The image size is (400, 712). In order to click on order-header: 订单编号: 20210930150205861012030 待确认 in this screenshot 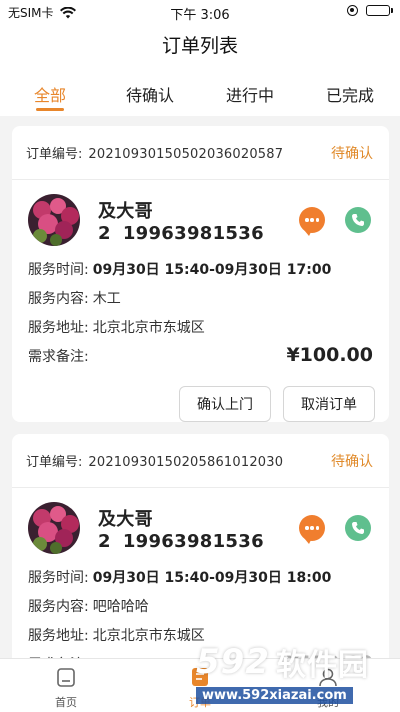, I will do `click(200, 461)`.